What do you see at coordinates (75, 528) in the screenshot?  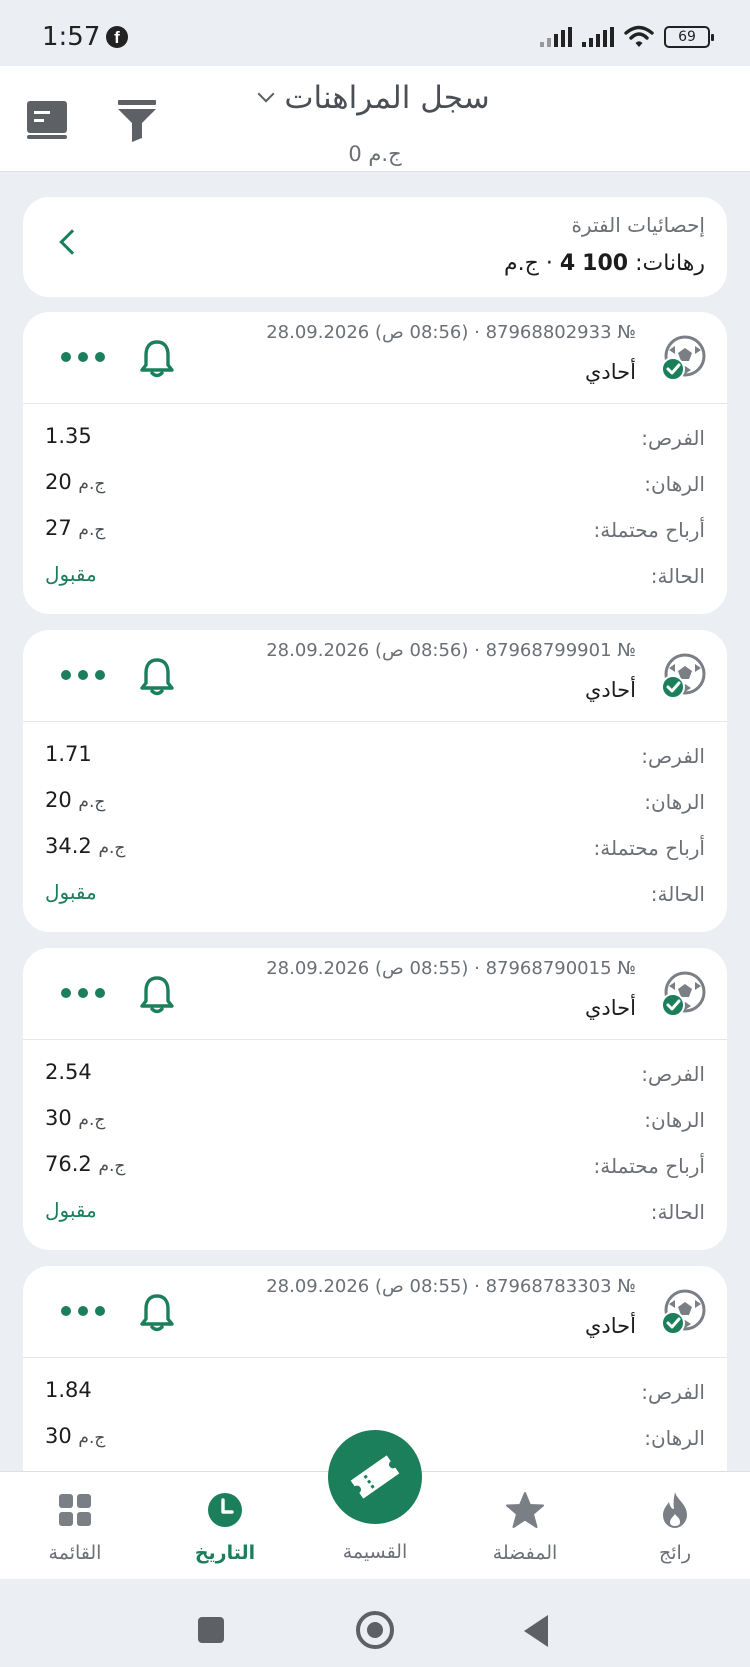 I see `potential-value: 27 ج.م` at bounding box center [75, 528].